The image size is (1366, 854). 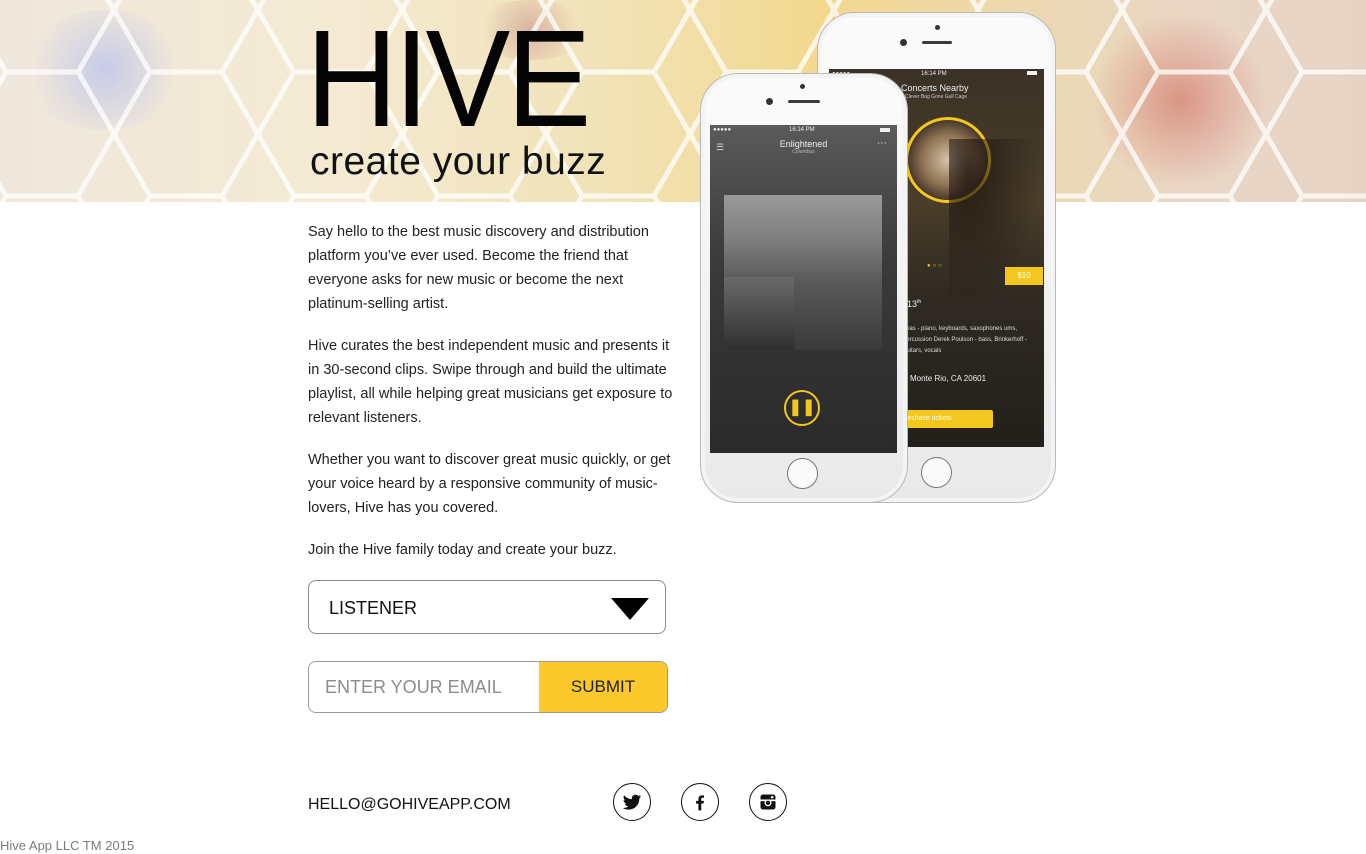 I want to click on email-input, so click(x=424, y=687).